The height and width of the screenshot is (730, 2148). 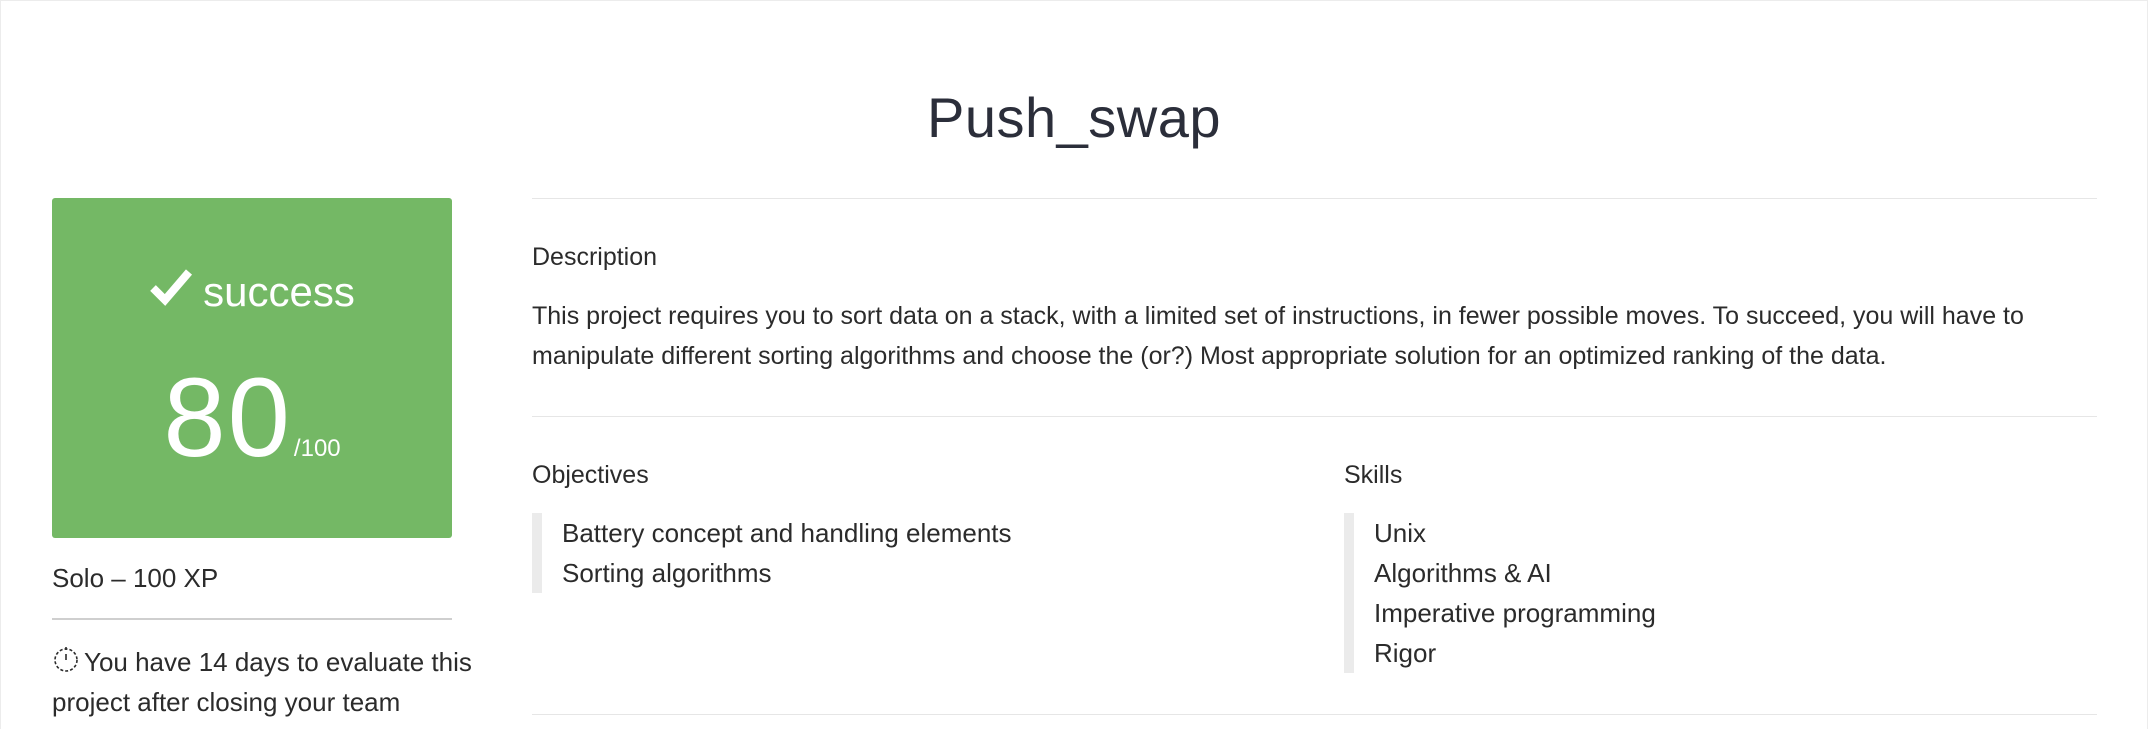 I want to click on status-line: success, so click(x=252, y=290).